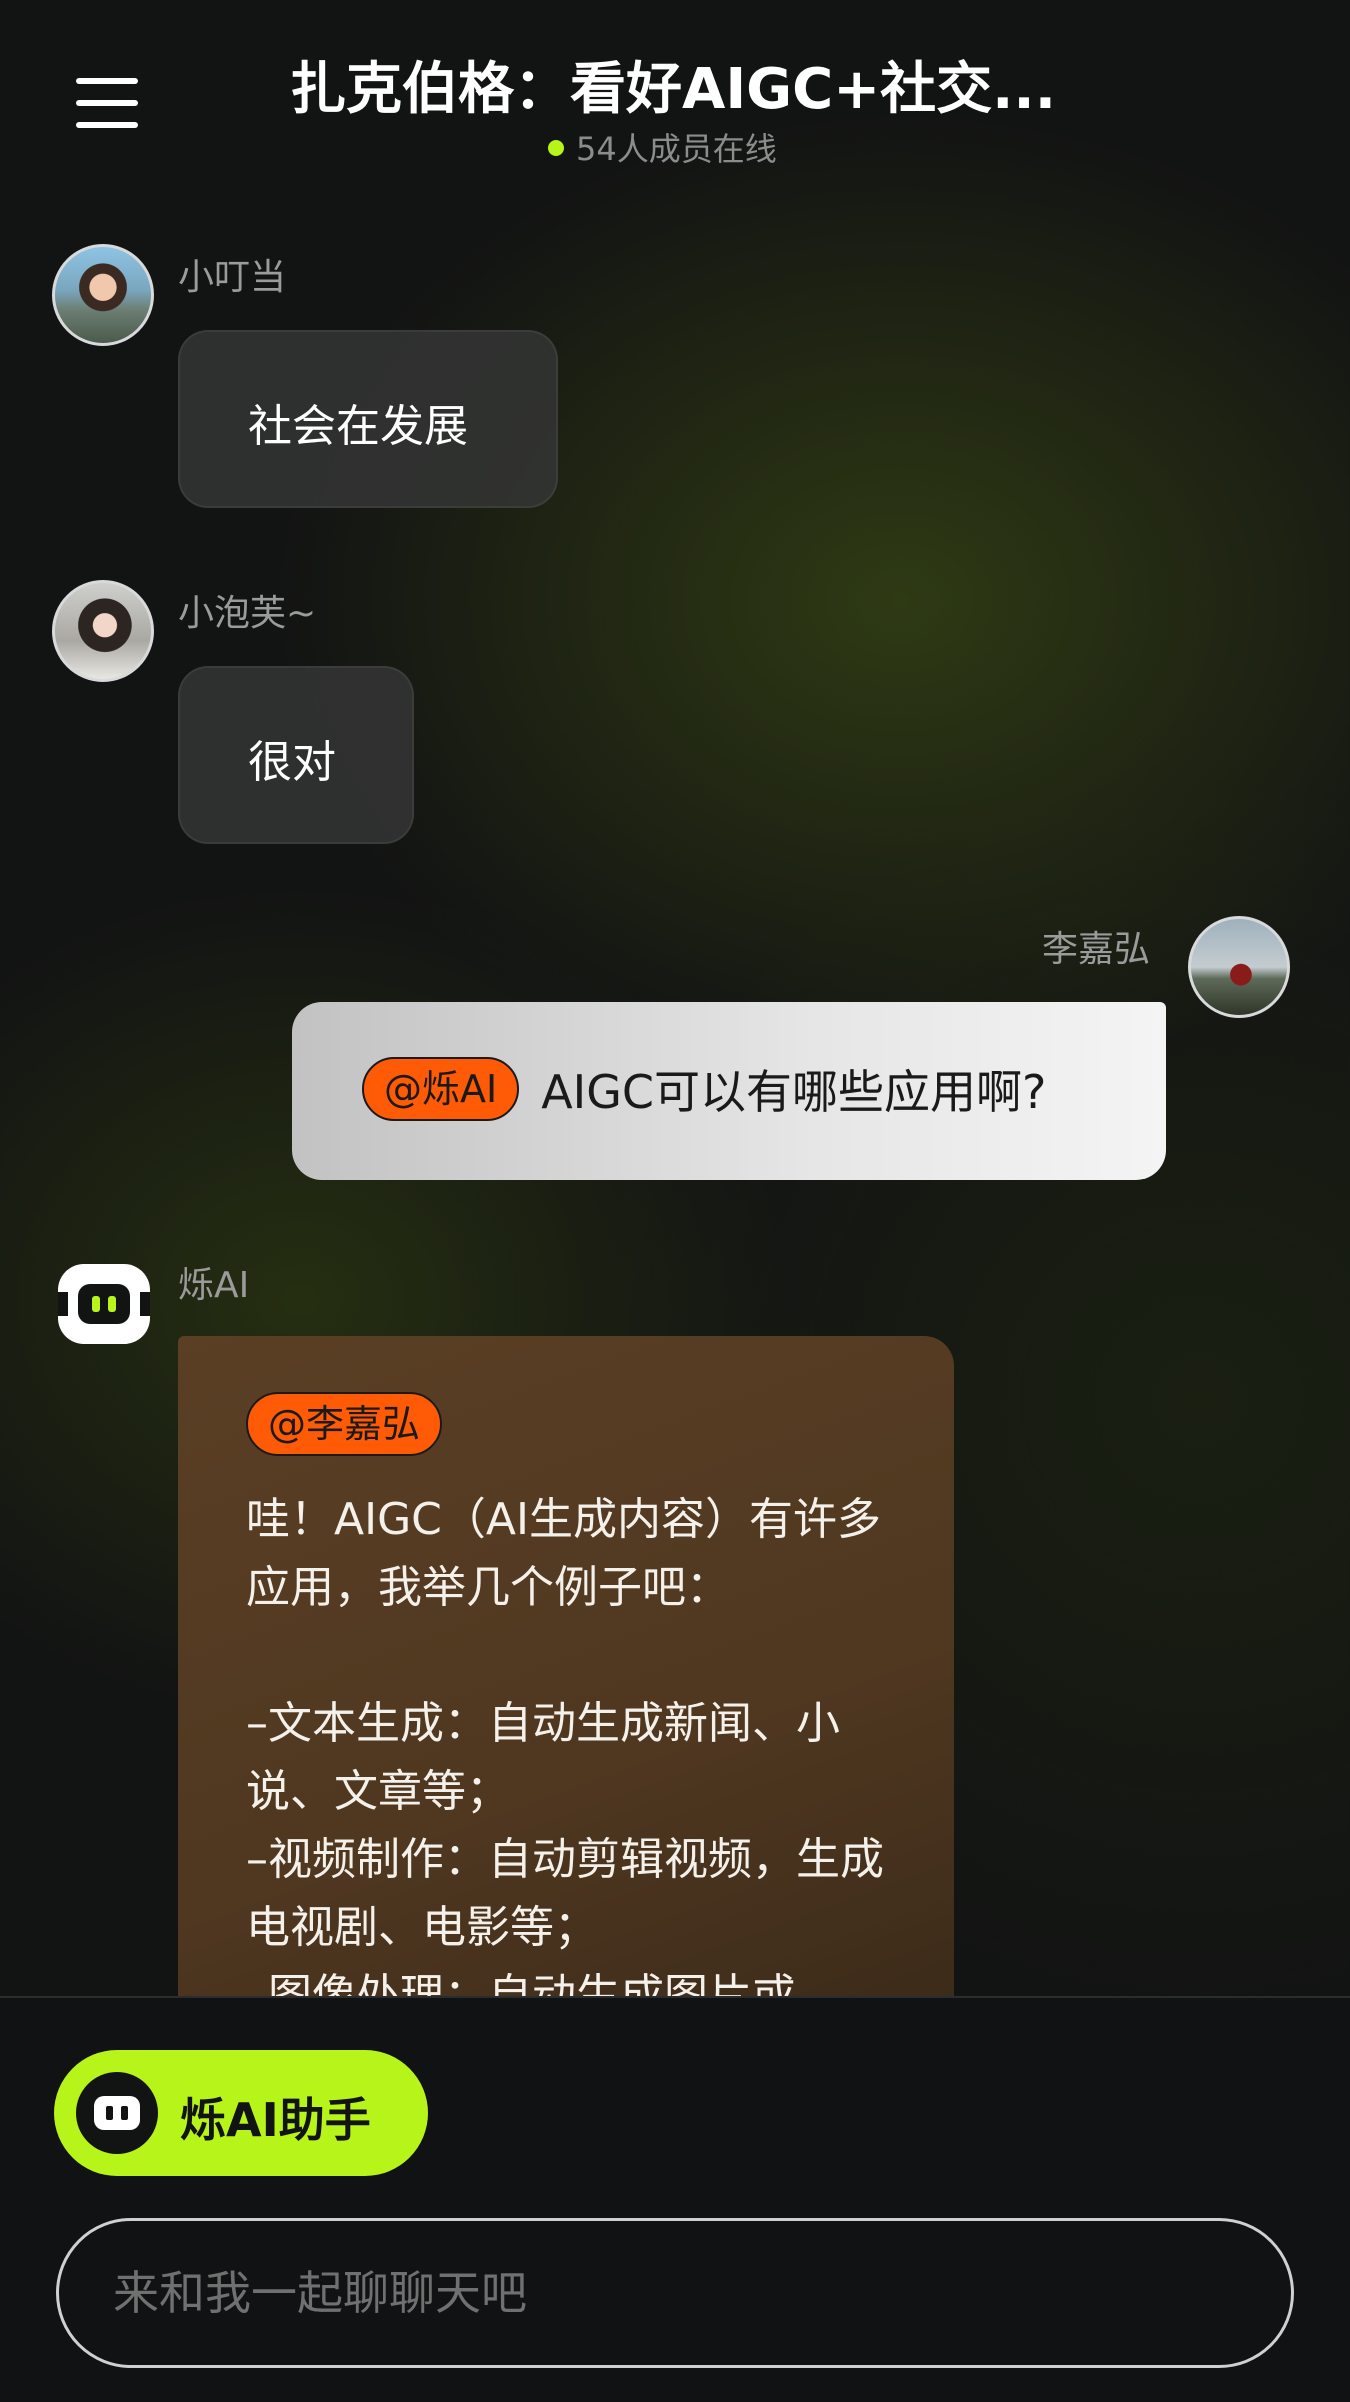  What do you see at coordinates (441, 1089) in the screenshot?
I see `mention-tag: @烁AI` at bounding box center [441, 1089].